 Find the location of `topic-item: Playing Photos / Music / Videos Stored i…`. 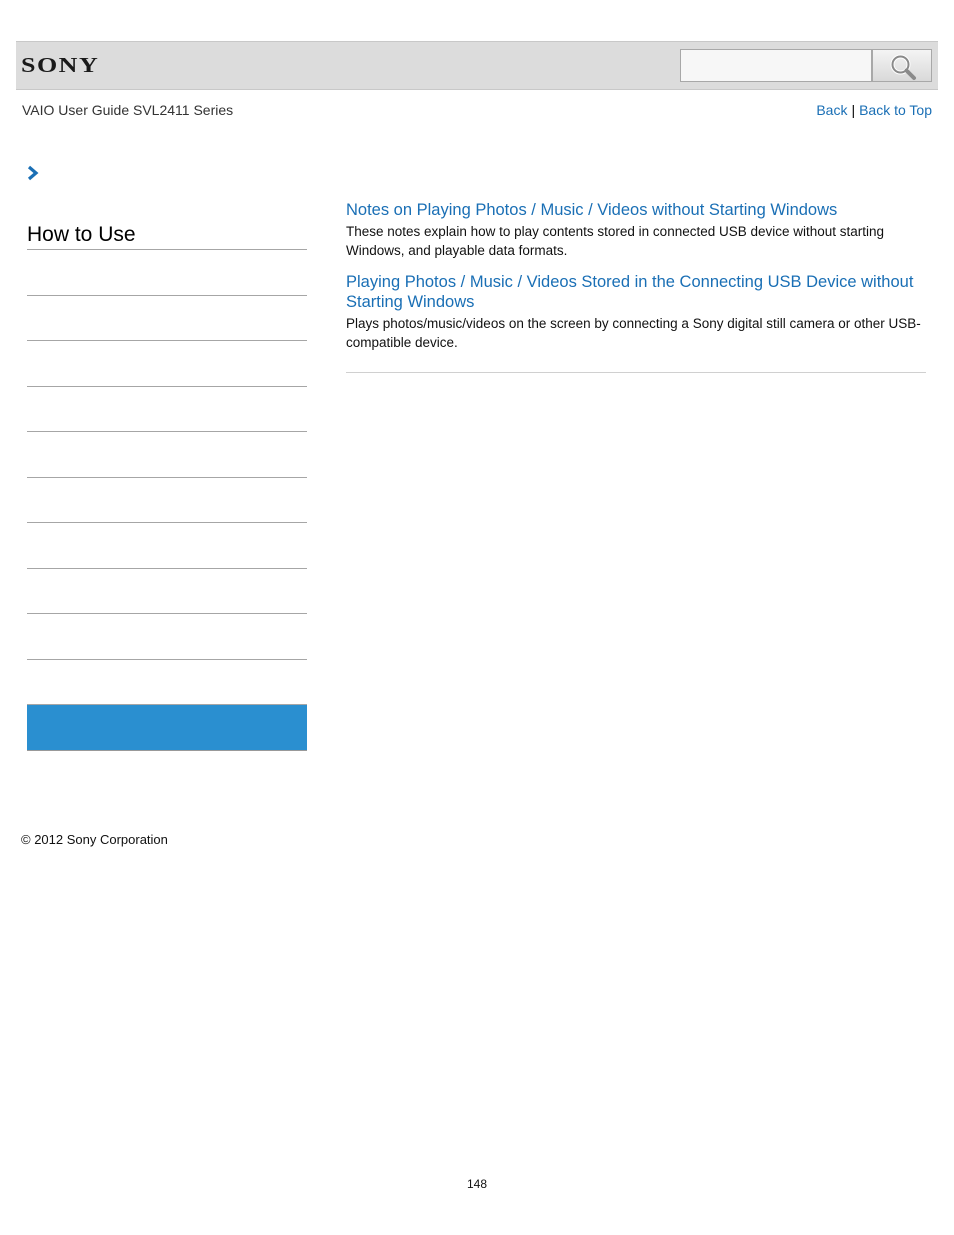

topic-item: Playing Photos / Music / Videos Stored i… is located at coordinates (636, 312).